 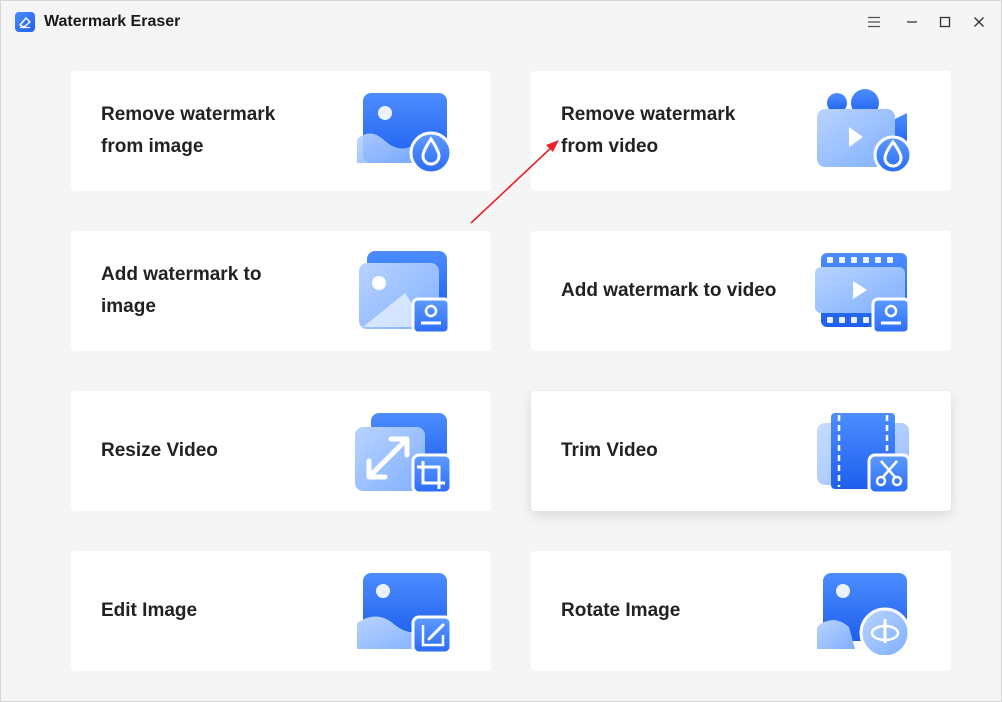 What do you see at coordinates (741, 611) in the screenshot?
I see `card-rotate-image: Rotate Image` at bounding box center [741, 611].